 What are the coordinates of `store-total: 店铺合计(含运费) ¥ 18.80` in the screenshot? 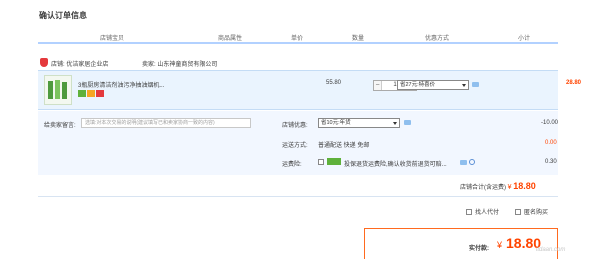 It's located at (498, 186).